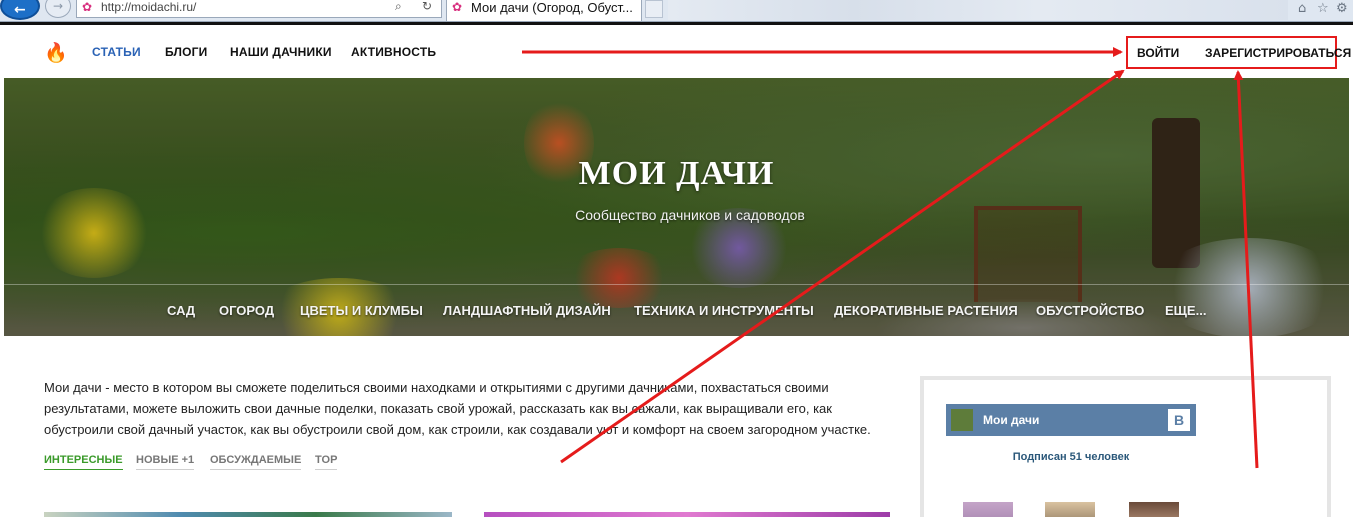 The image size is (1353, 517). What do you see at coordinates (1011, 420) in the screenshot?
I see `group-name: Мои дачи` at bounding box center [1011, 420].